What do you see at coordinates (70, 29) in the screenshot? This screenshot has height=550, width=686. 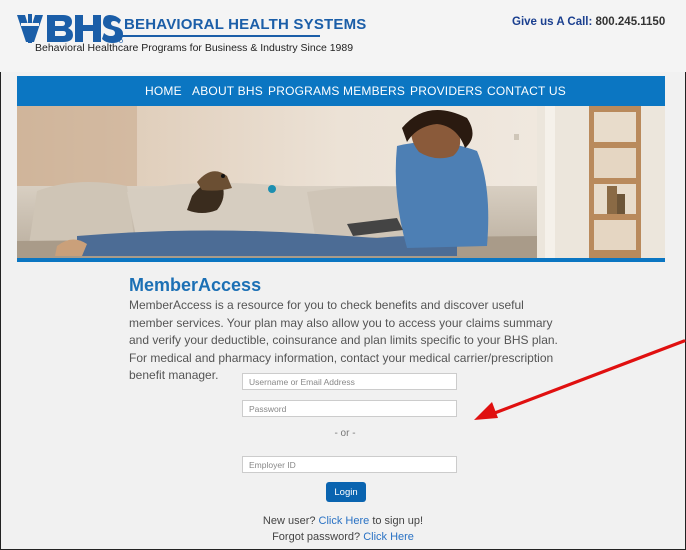 I see `bhs-logo` at bounding box center [70, 29].